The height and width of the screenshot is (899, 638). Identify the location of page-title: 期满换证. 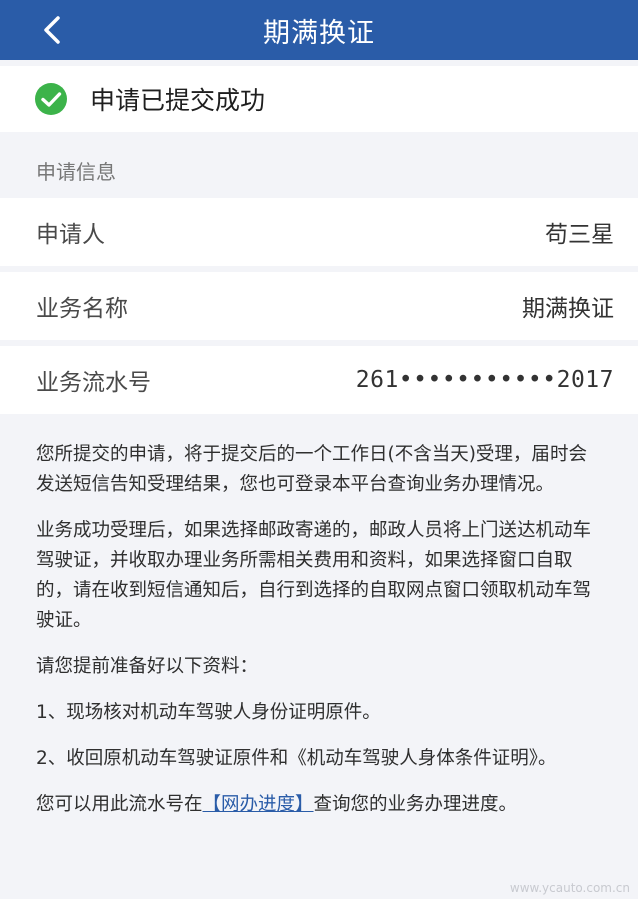
(319, 33).